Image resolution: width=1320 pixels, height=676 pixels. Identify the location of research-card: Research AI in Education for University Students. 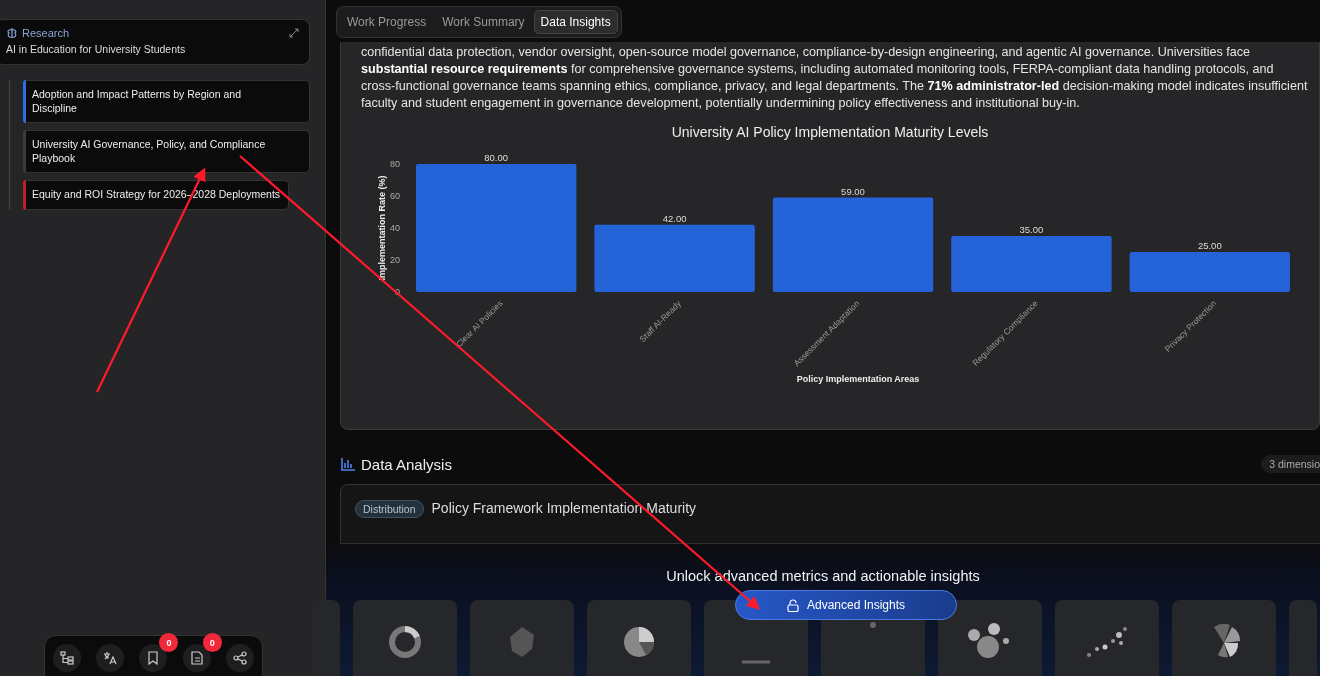
(155, 42).